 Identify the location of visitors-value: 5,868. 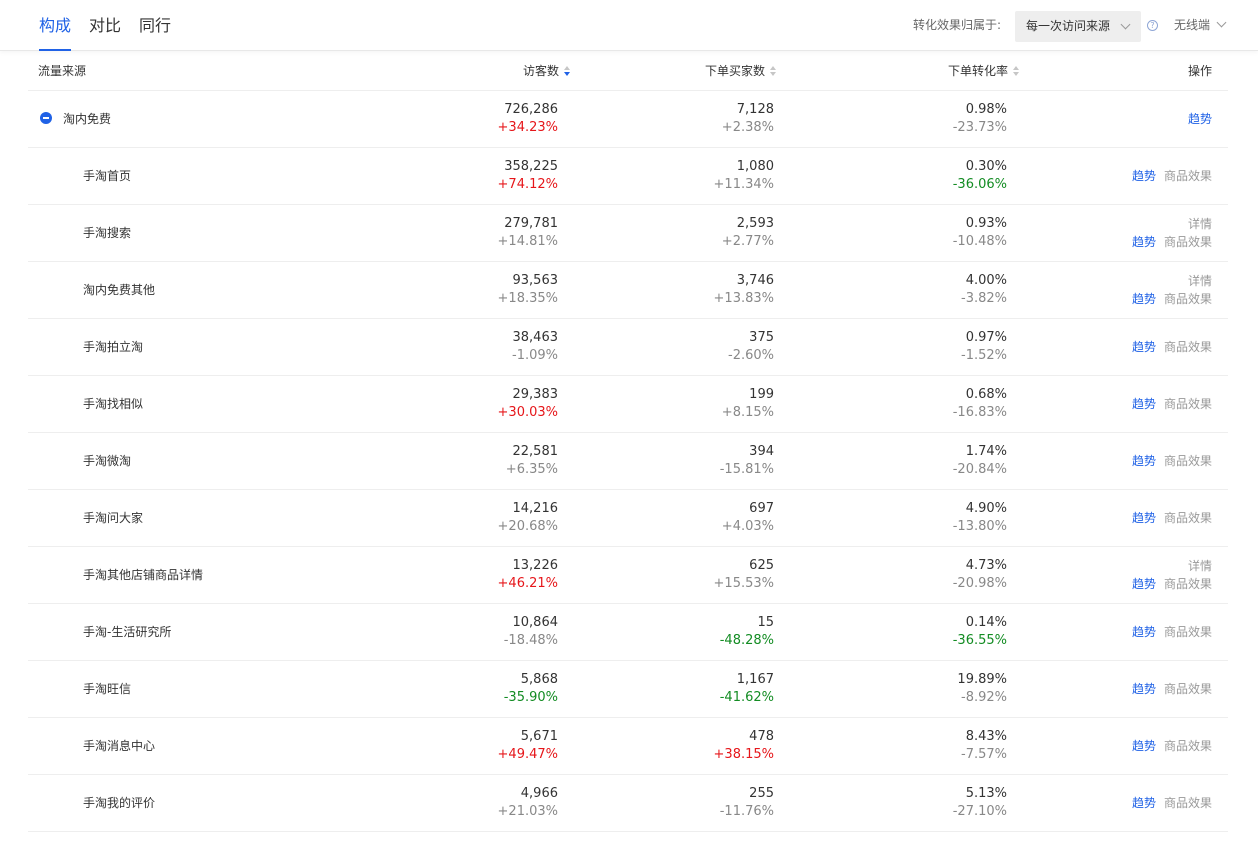
(539, 679).